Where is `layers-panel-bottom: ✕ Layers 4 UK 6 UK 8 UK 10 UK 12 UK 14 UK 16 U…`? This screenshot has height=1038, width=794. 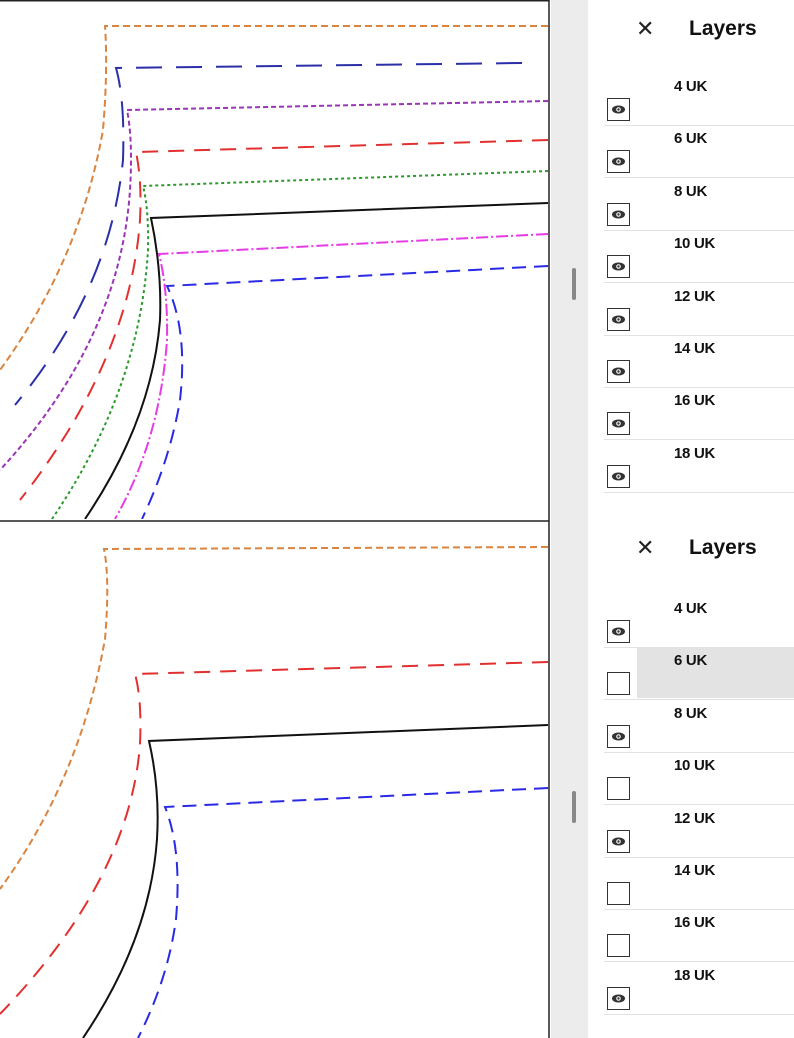 layers-panel-bottom: ✕ Layers 4 UK 6 UK 8 UK 10 UK 12 UK 14 UK 16 U… is located at coordinates (691, 778).